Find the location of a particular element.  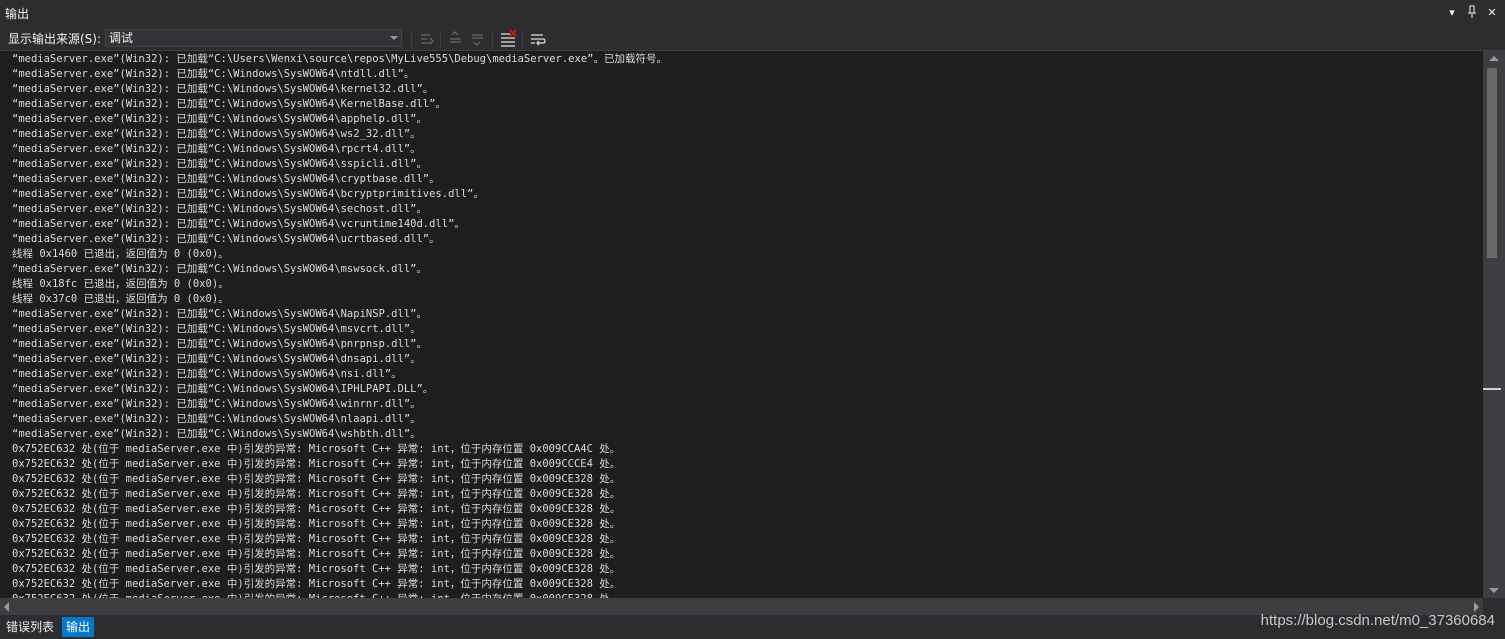

scroll-left-icon is located at coordinates (6, 607).